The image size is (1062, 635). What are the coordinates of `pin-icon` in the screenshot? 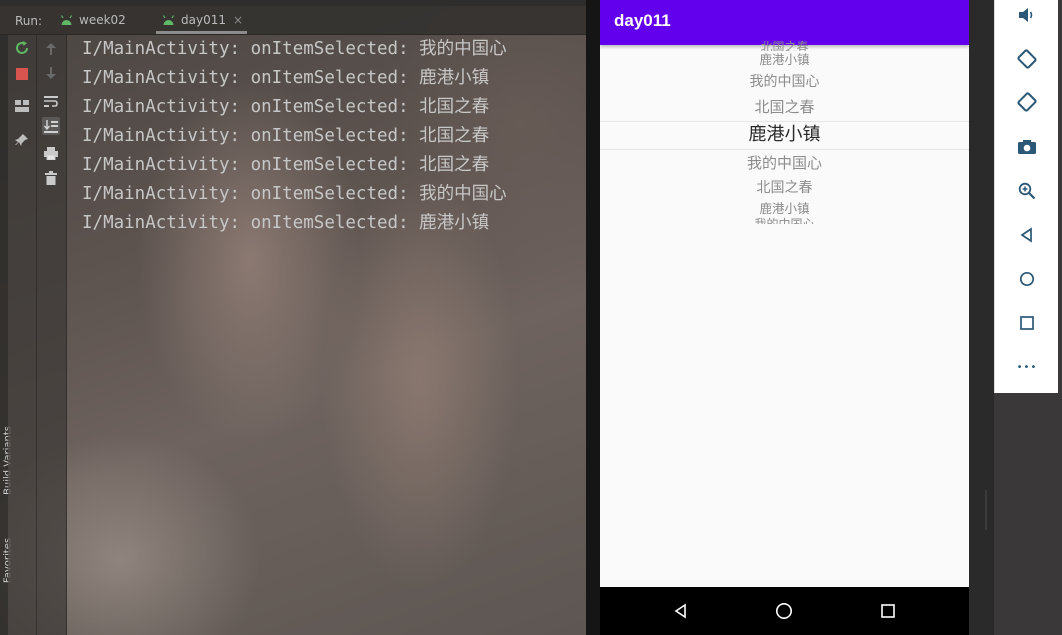 It's located at (22, 140).